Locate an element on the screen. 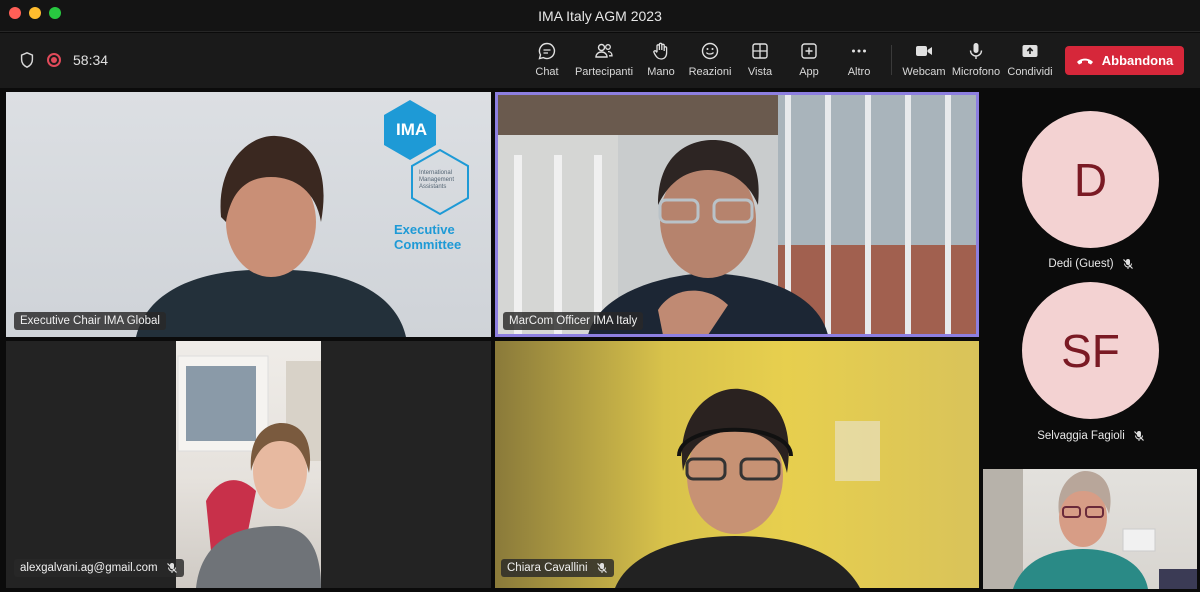 This screenshot has width=1200, height=592. participant-tile-dedi: D Dedi (Guest) is located at coordinates (1091, 182).